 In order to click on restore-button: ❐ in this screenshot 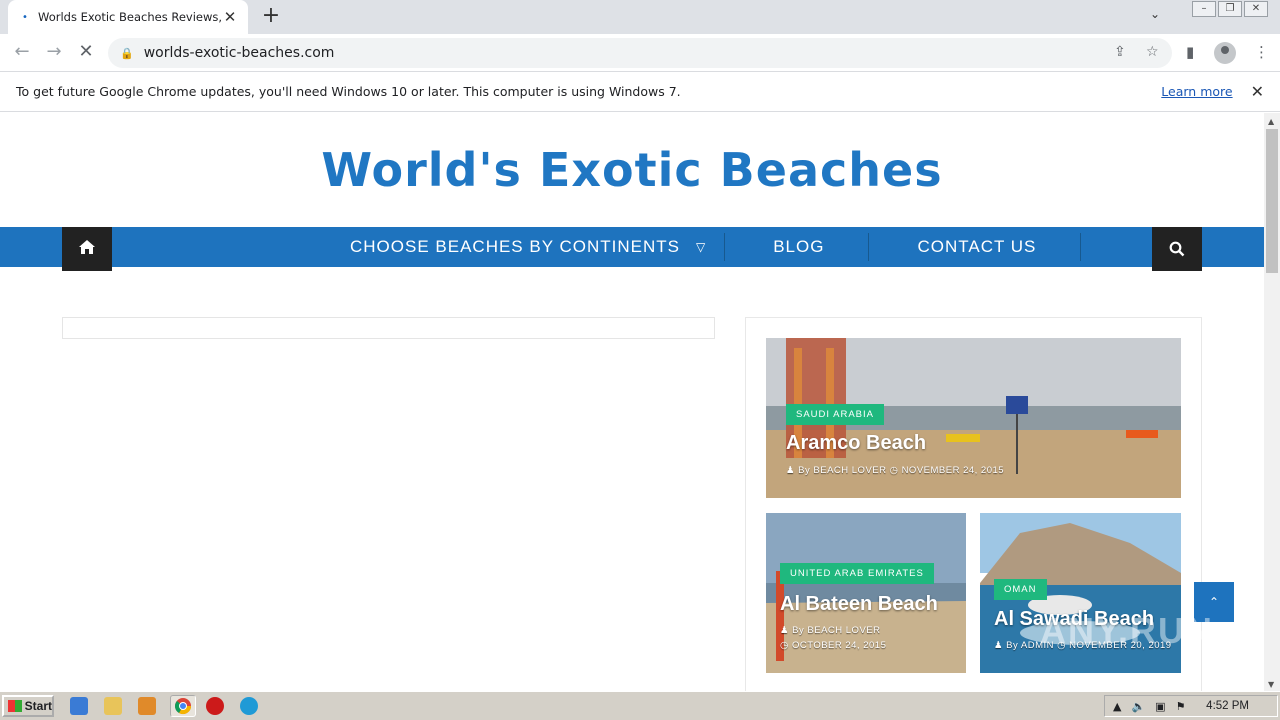, I will do `click(1230, 9)`.